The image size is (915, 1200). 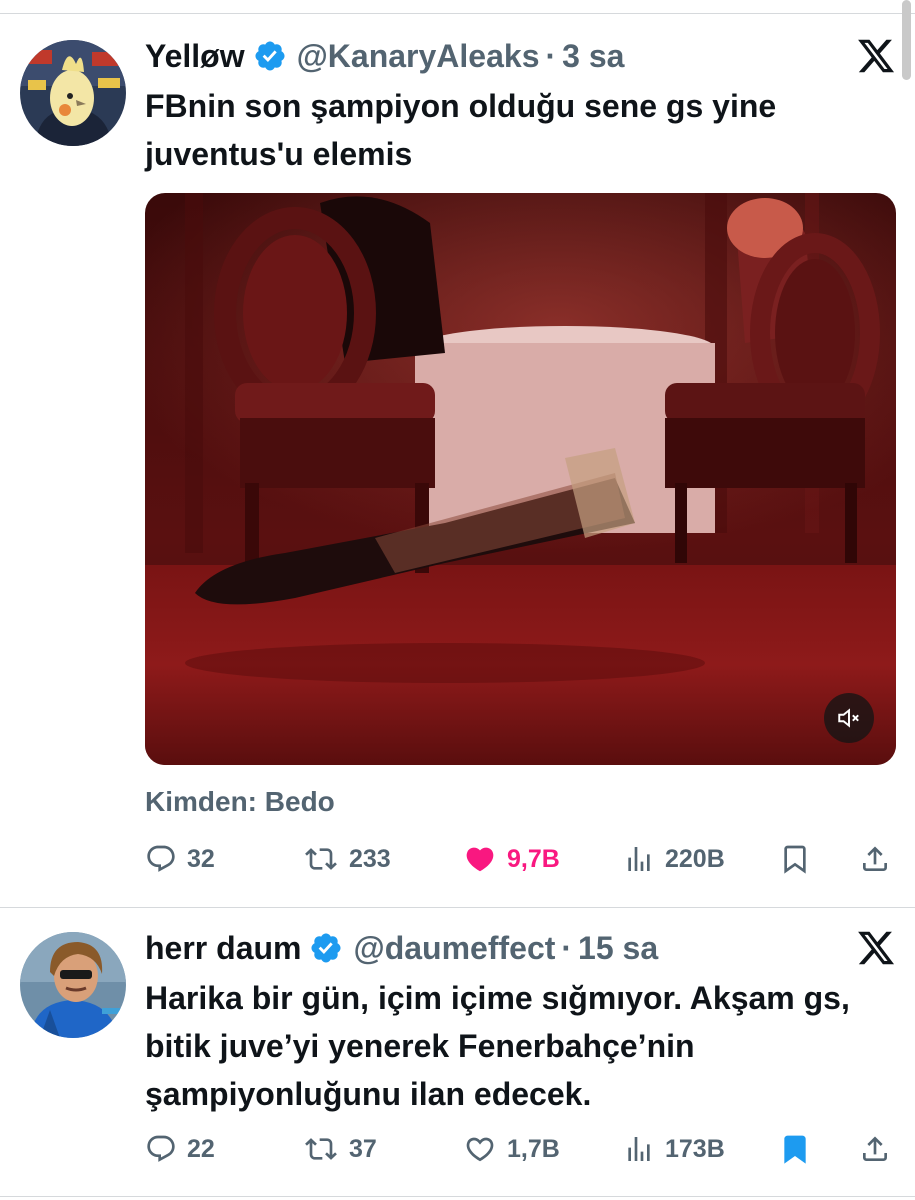 I want to click on top-divider, so click(x=457, y=13).